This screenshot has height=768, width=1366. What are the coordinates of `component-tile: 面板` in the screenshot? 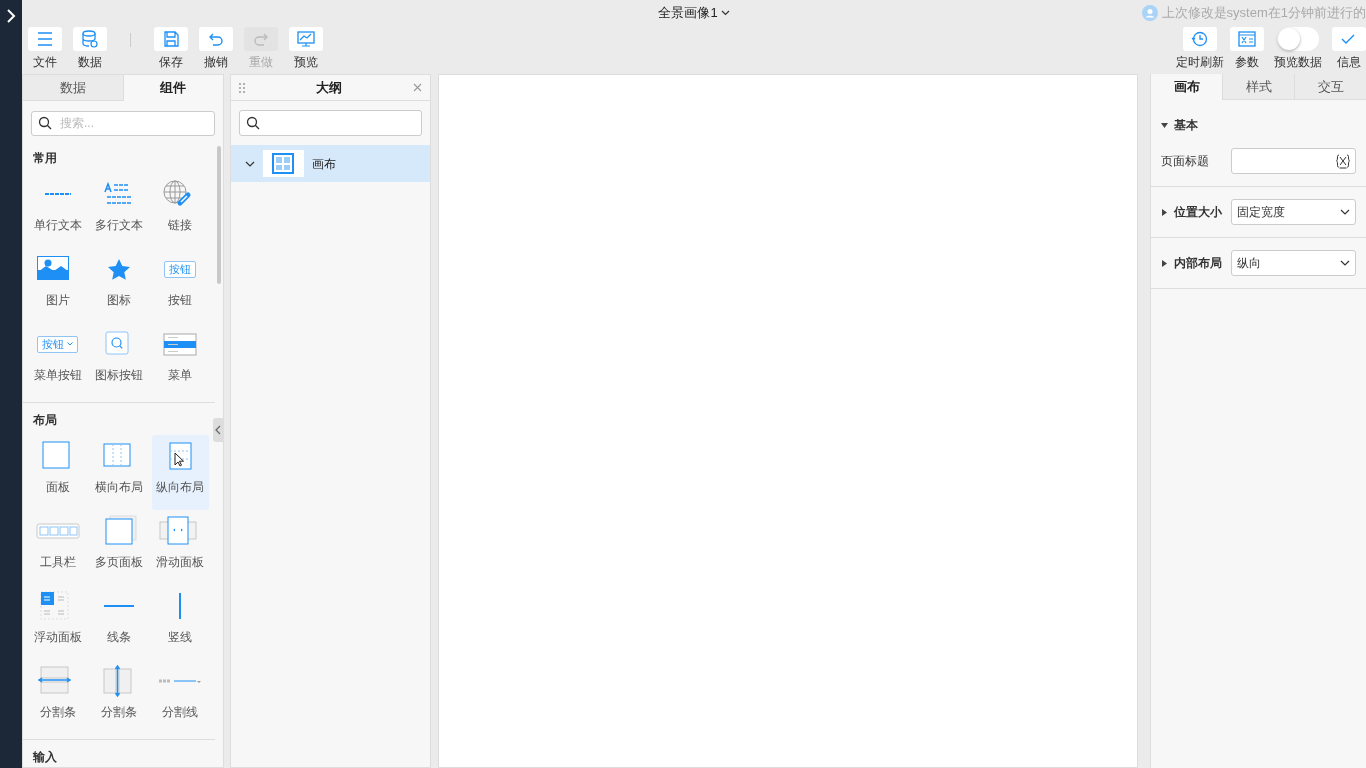 It's located at (58, 472).